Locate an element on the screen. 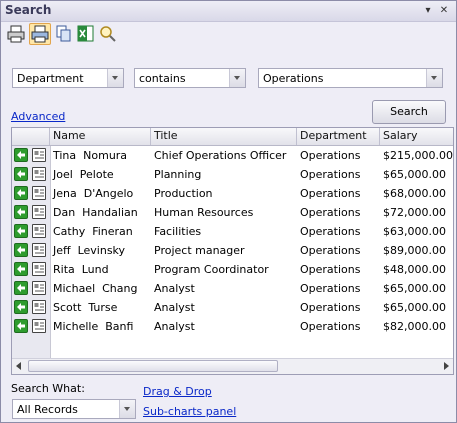  scroll-left-icon is located at coordinates (18, 366).